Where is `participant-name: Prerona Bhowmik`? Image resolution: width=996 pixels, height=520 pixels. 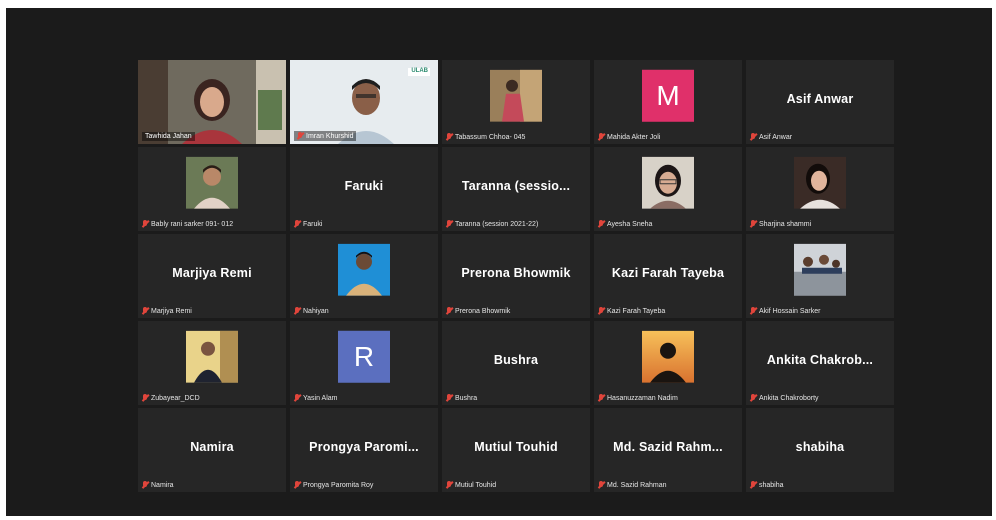 participant-name: Prerona Bhowmik is located at coordinates (483, 311).